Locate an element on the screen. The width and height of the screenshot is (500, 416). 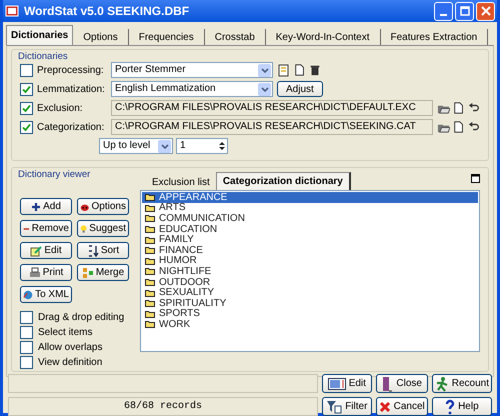
list-item: SPORTS is located at coordinates (310, 314).